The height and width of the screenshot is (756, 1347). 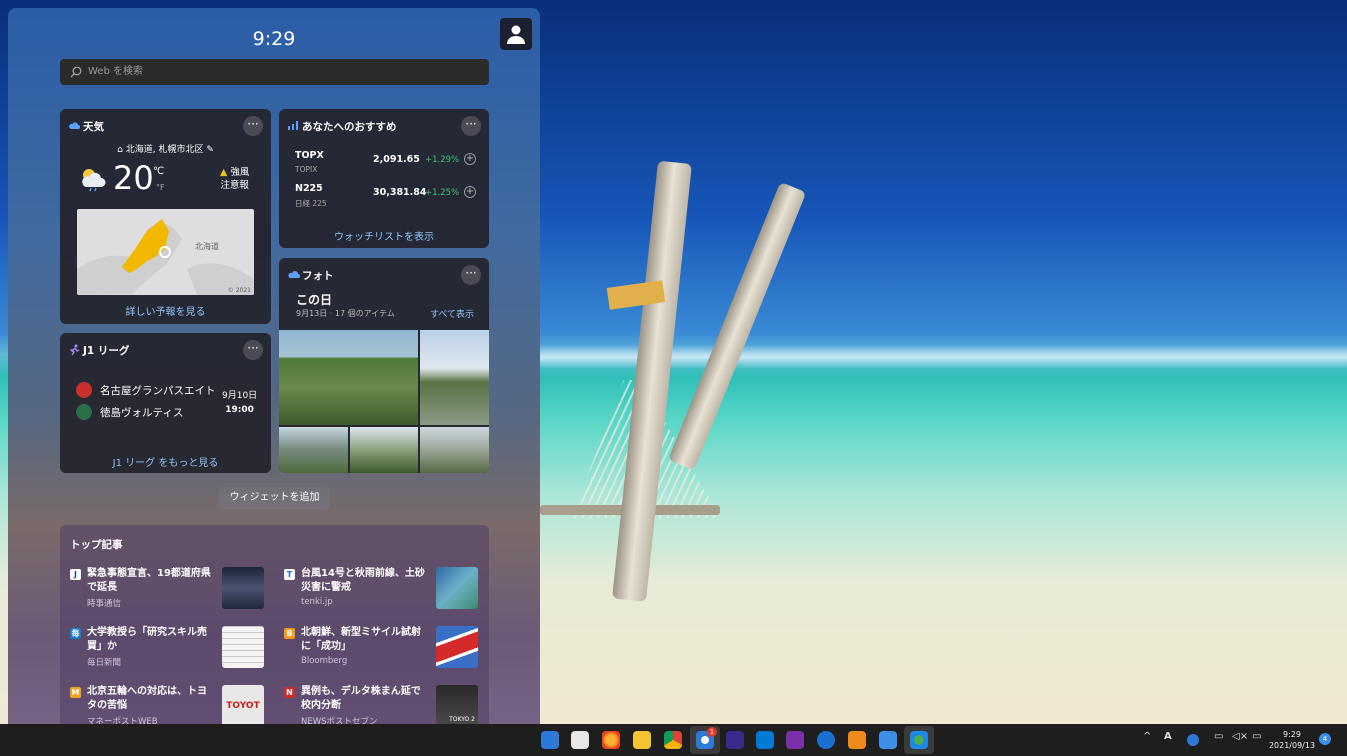 I want to click on onenote-icon, so click(x=795, y=740).